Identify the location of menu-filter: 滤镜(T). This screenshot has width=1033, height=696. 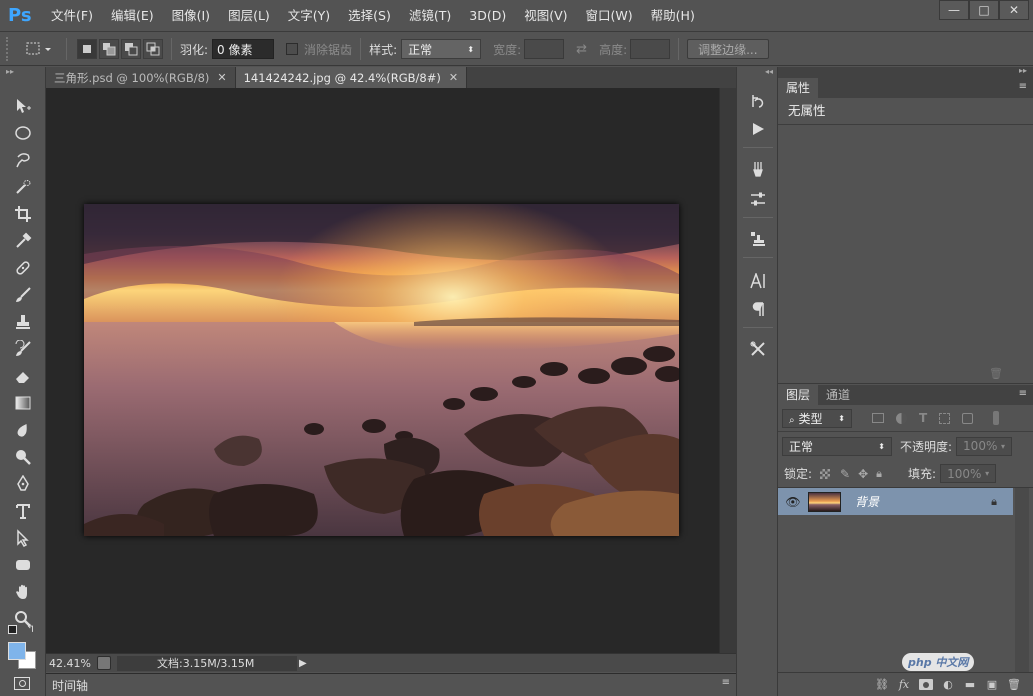
(430, 16).